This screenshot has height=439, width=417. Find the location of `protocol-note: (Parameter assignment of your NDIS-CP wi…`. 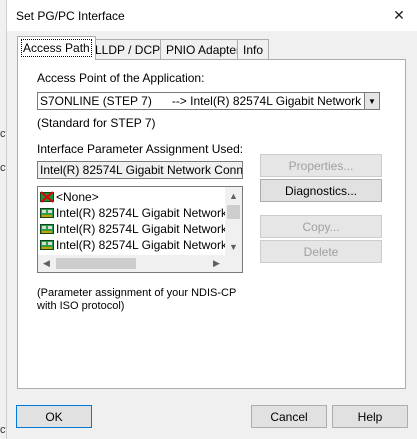

protocol-note: (Parameter assignment of your NDIS-CP wi… is located at coordinates (136, 300).